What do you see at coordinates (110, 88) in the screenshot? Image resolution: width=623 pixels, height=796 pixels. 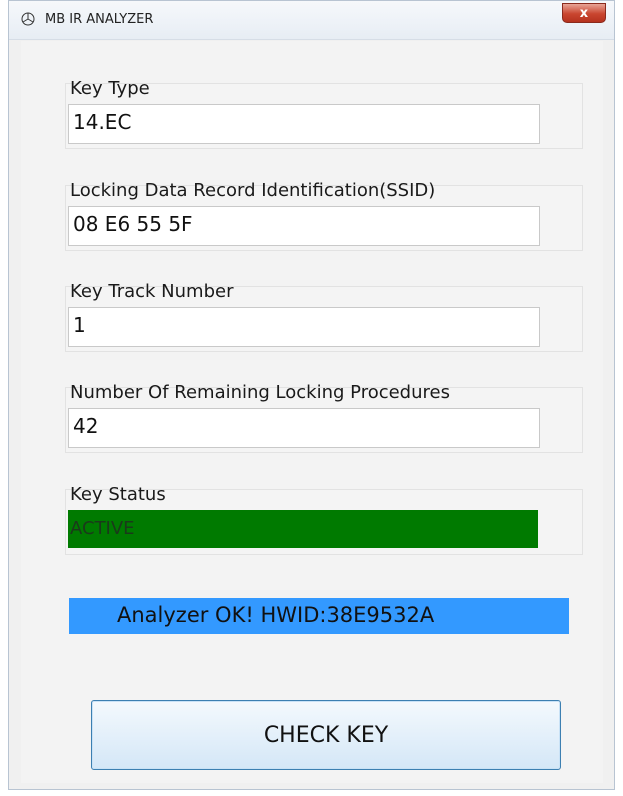 I see `key-type-label: Key Type` at bounding box center [110, 88].